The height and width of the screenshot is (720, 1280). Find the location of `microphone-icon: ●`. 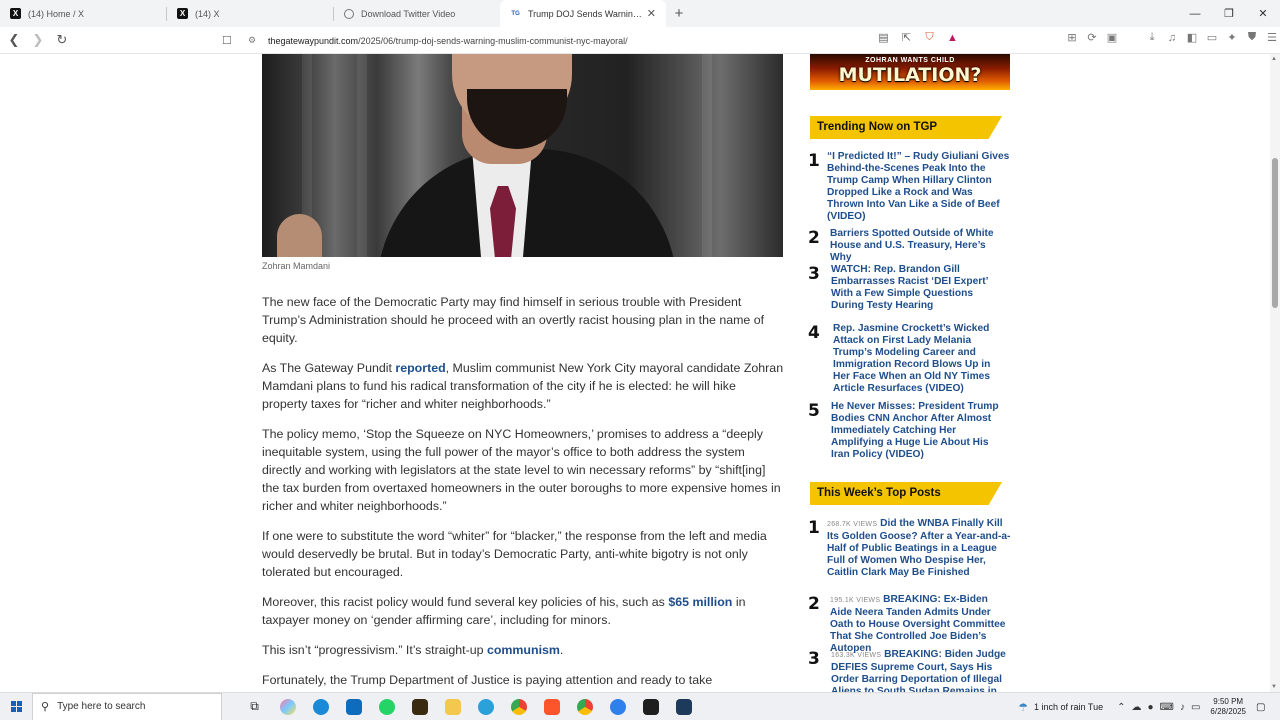

microphone-icon: ● is located at coordinates (1150, 707).